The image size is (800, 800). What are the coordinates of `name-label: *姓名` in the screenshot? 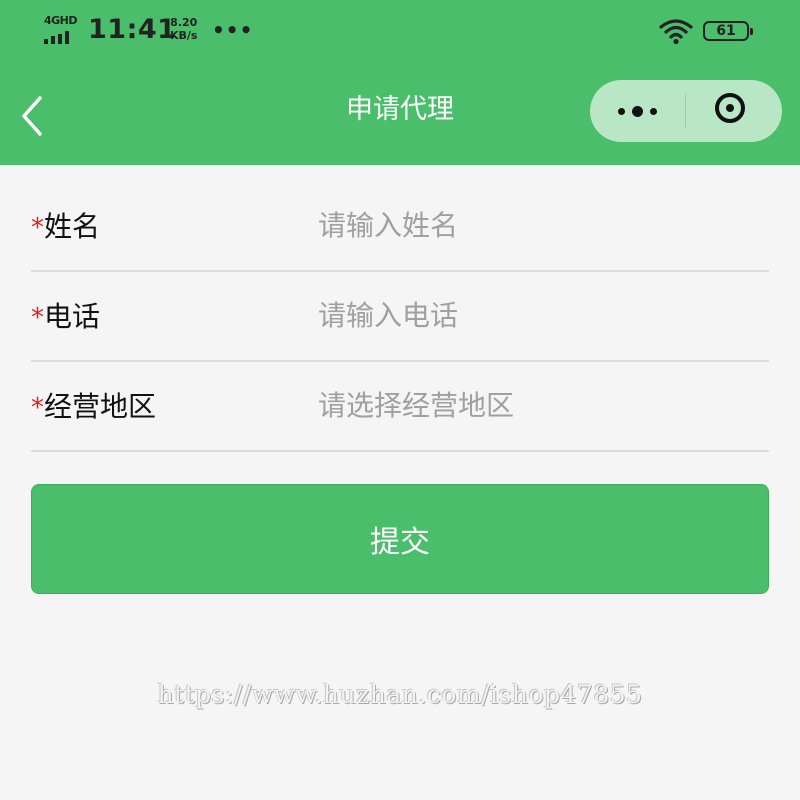 It's located at (65, 227).